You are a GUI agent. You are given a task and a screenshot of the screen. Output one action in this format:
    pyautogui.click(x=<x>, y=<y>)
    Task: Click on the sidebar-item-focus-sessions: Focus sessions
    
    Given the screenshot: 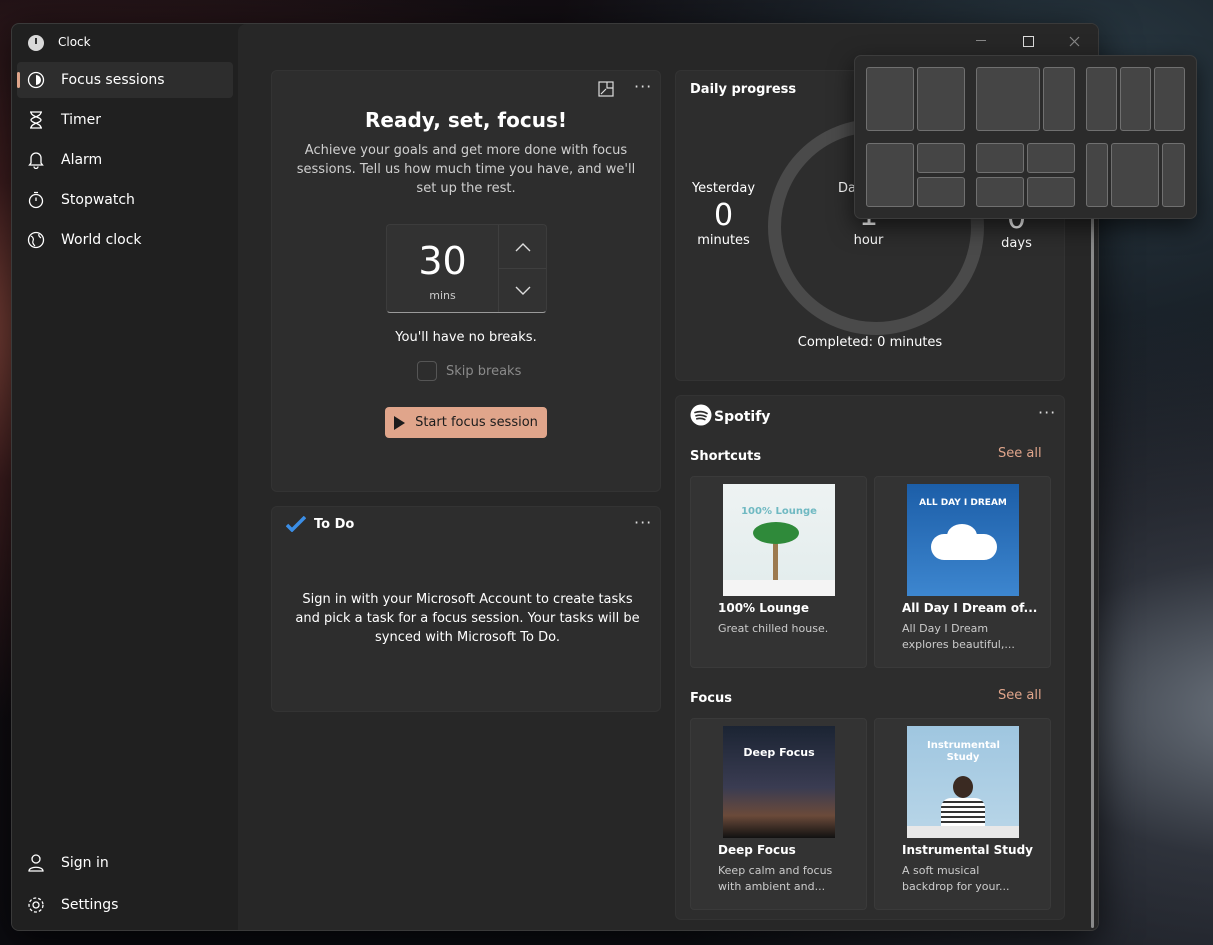 What is the action you would take?
    pyautogui.click(x=125, y=80)
    